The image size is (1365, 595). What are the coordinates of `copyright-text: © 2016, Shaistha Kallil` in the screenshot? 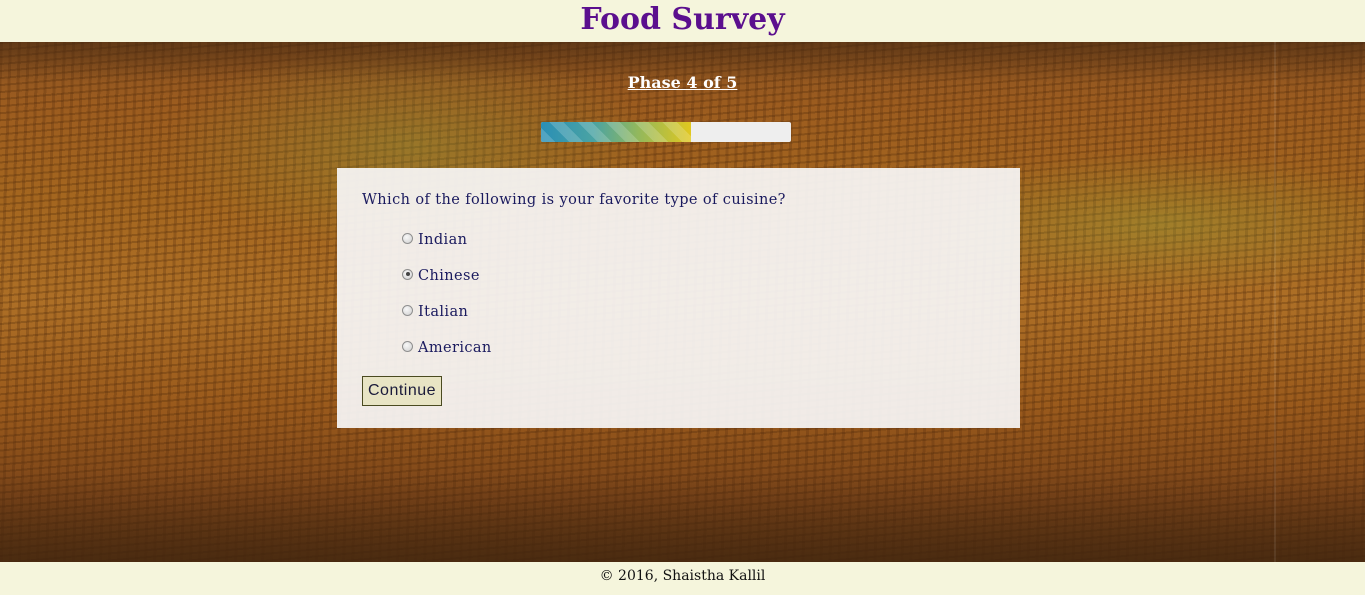 It's located at (682, 576).